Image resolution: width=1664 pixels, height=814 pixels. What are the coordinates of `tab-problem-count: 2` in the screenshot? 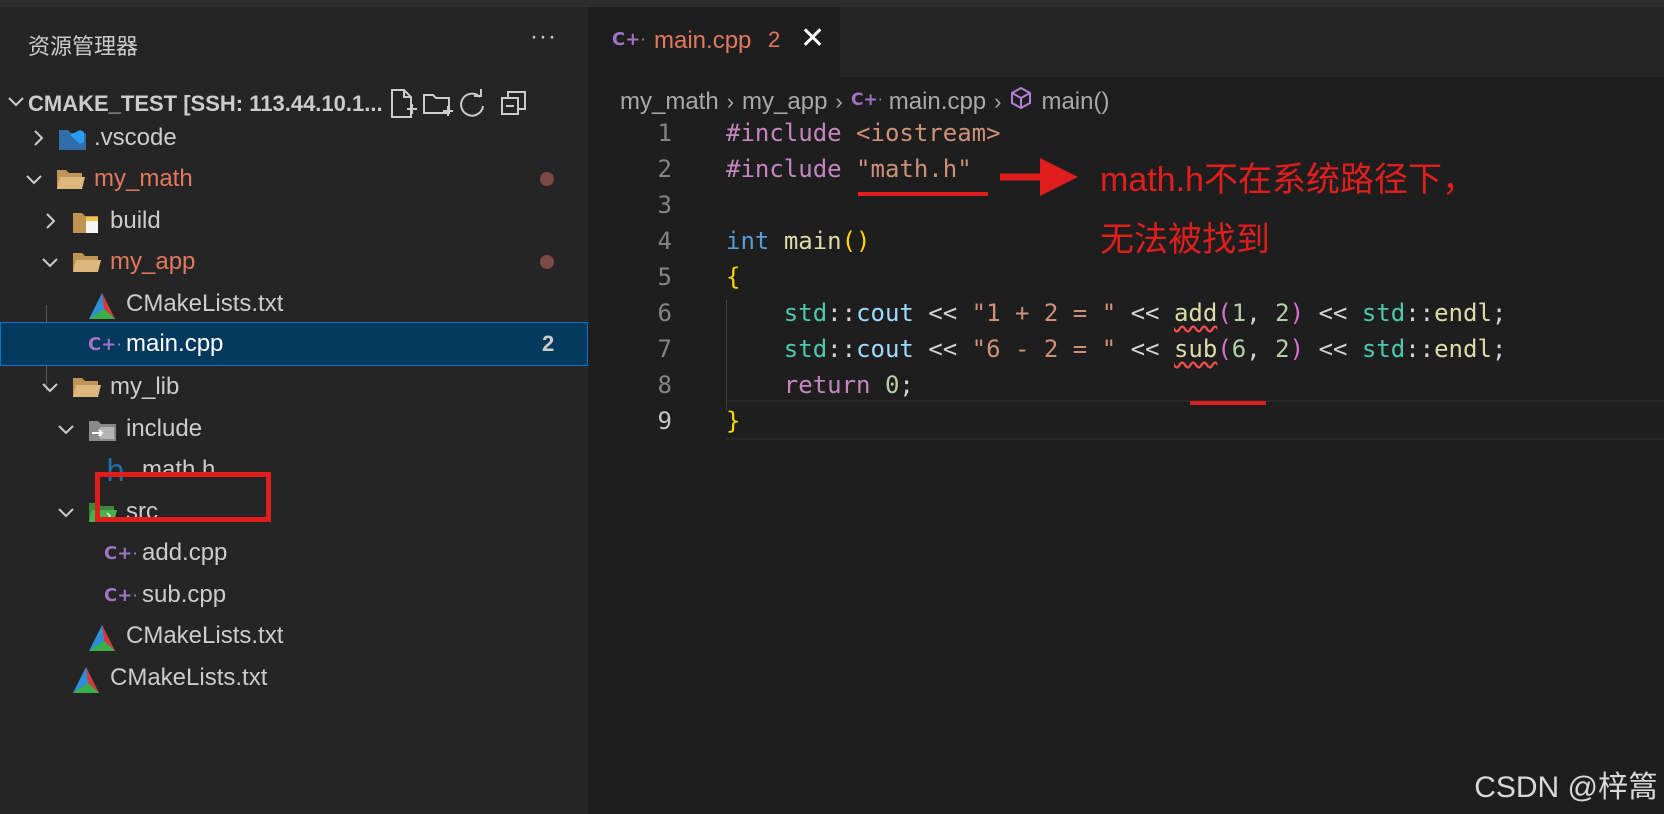 It's located at (774, 39).